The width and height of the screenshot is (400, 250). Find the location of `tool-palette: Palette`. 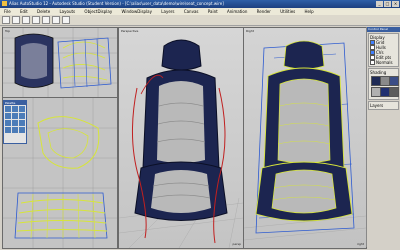

tool-palette: Palette is located at coordinates (15, 122).